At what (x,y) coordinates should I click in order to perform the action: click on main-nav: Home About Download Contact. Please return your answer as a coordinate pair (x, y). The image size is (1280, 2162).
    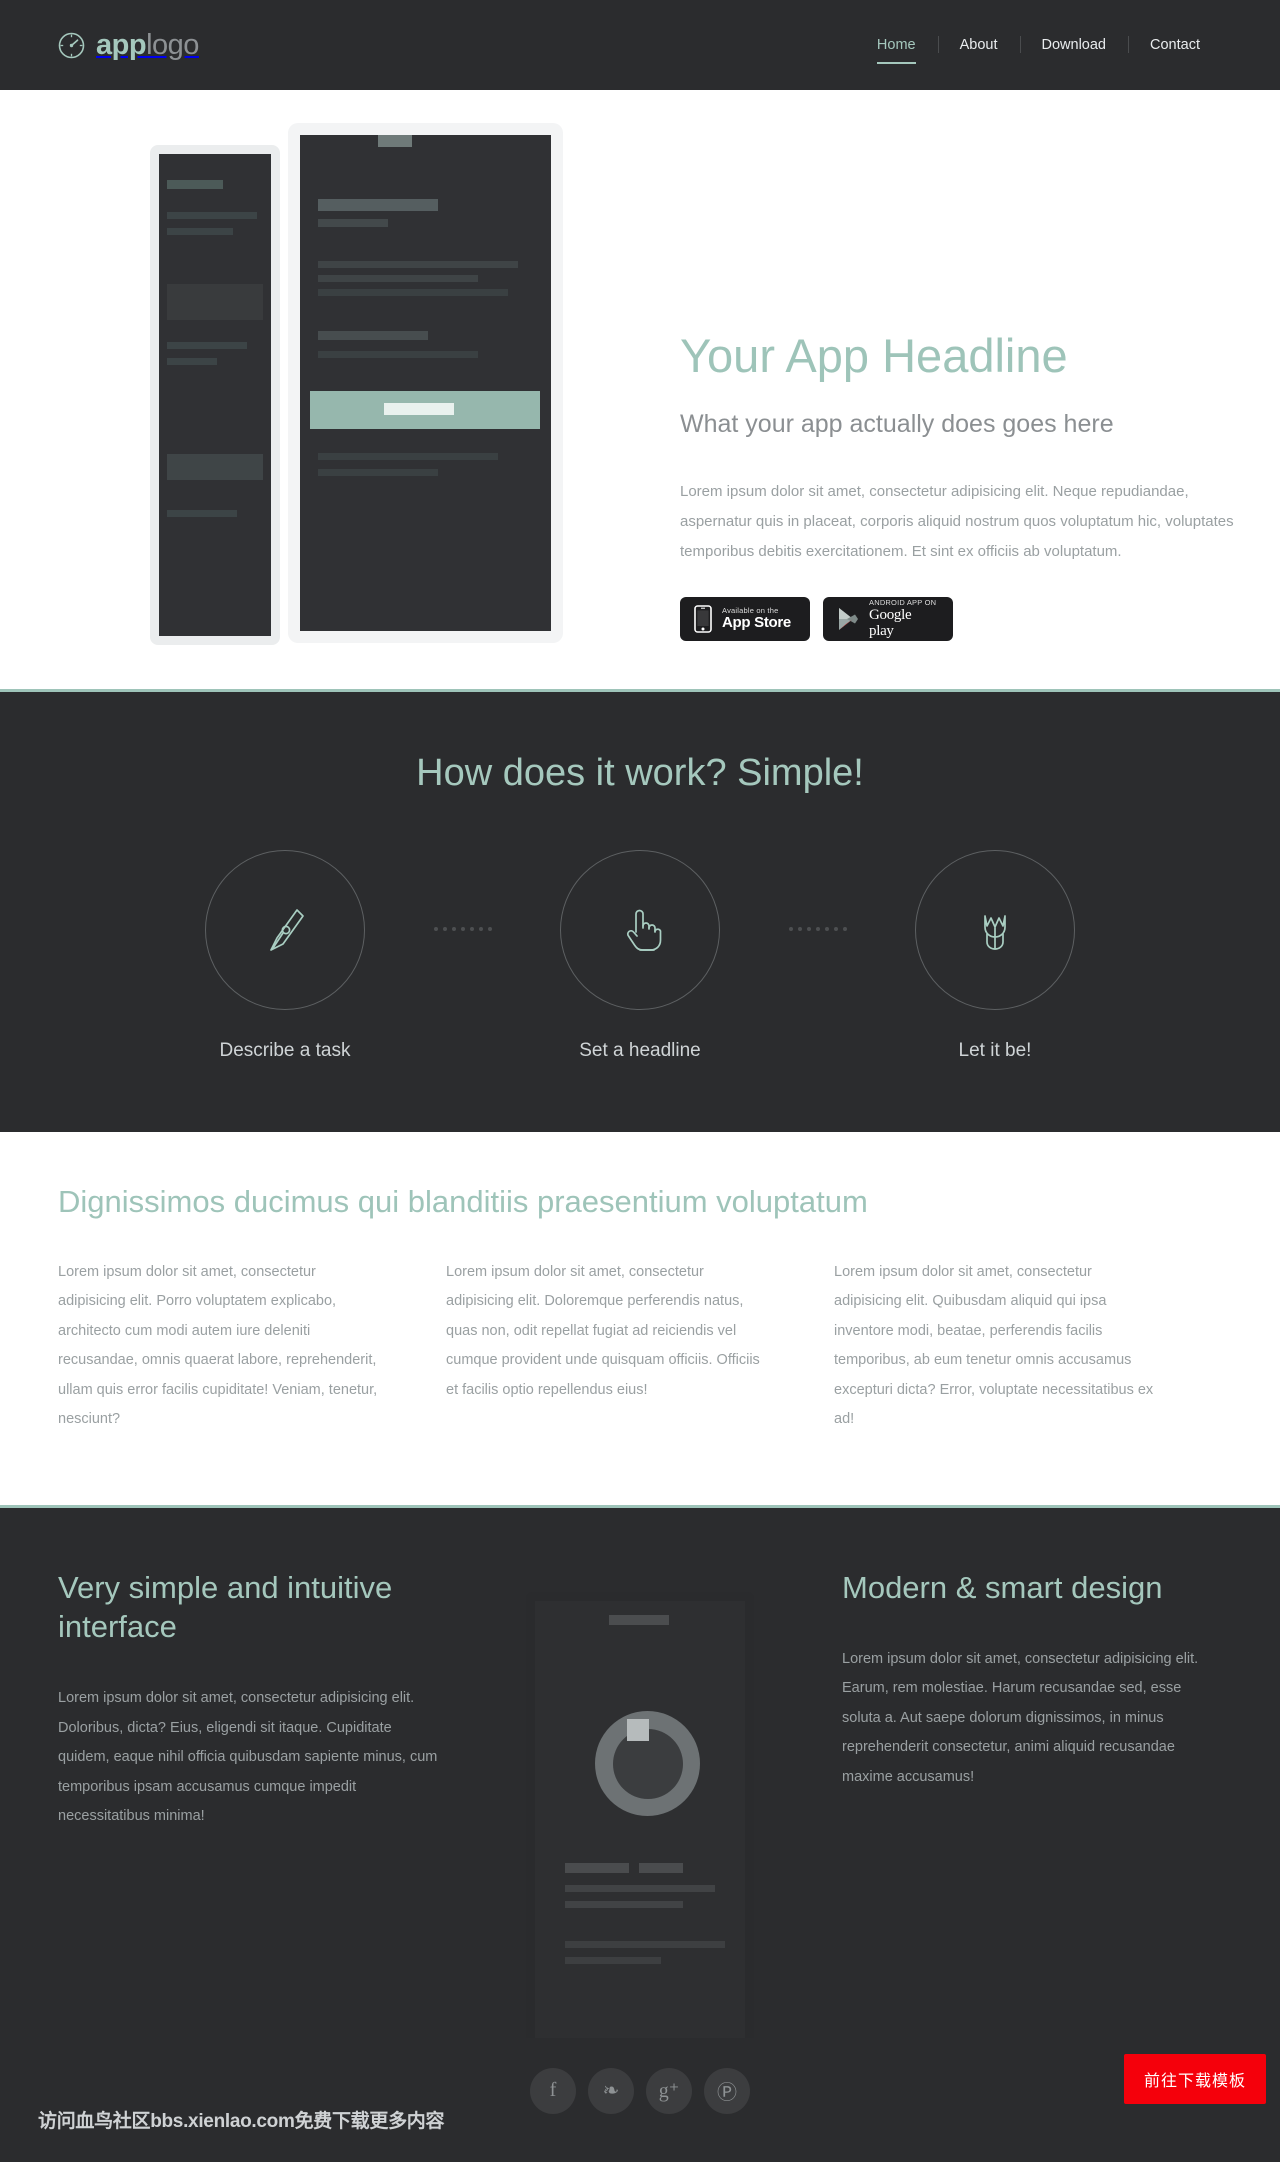
    Looking at the image, I should click on (1038, 49).